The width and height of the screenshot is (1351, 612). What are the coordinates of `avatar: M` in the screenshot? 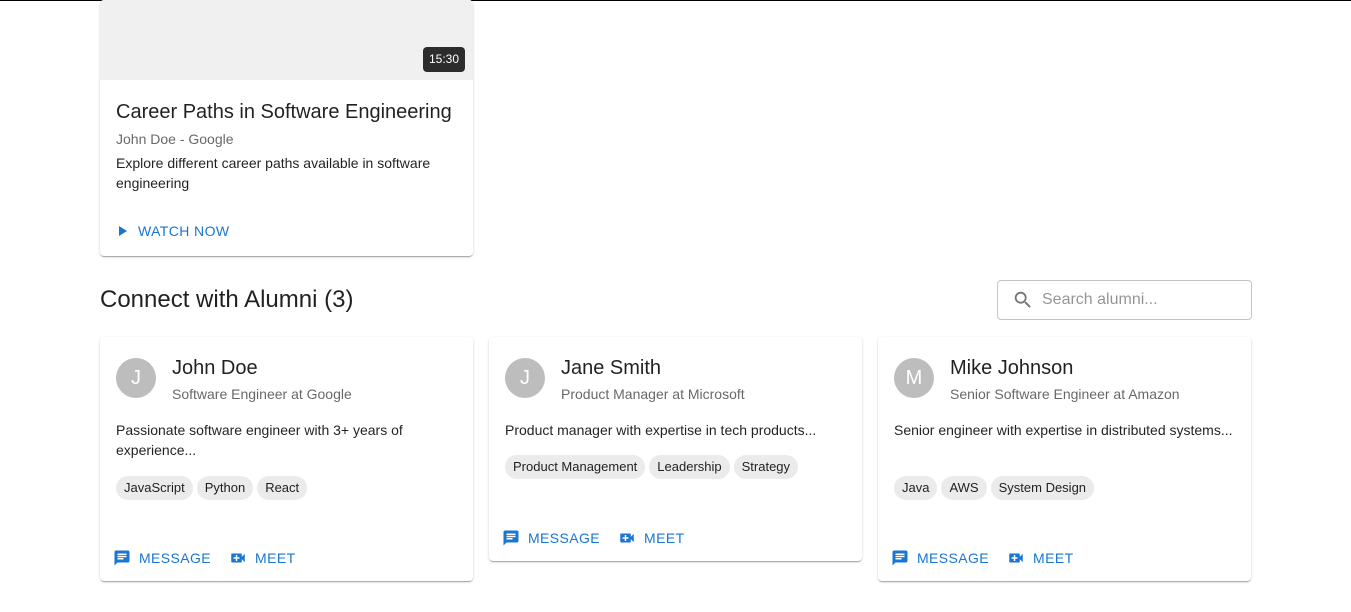 It's located at (914, 378).